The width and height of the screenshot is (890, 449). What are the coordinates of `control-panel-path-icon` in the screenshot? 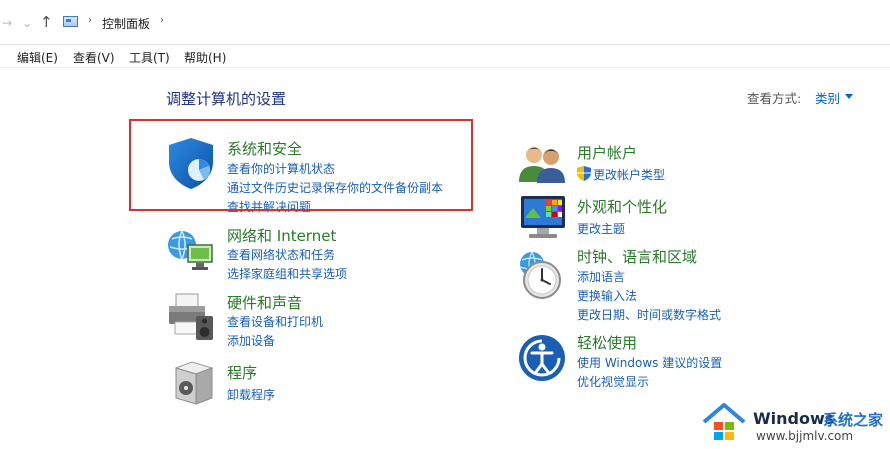 It's located at (70, 21).